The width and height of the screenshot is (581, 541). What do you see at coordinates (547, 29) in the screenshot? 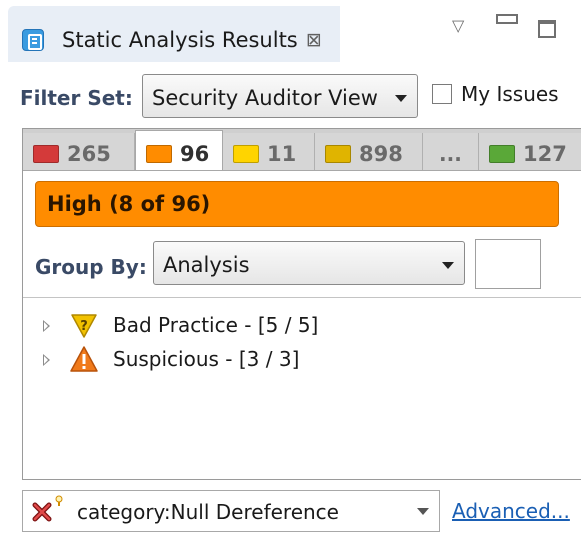
I see `maximize-icon` at bounding box center [547, 29].